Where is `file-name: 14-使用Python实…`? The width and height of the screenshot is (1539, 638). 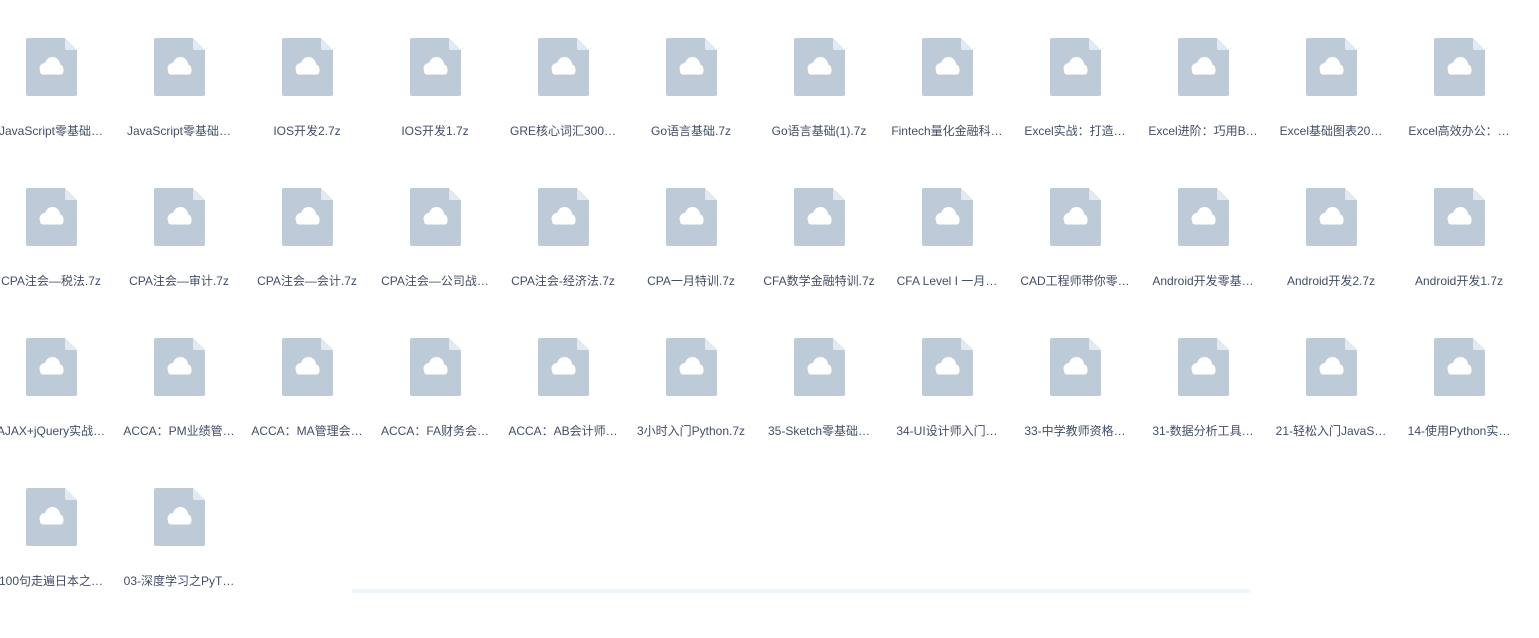 file-name: 14-使用Python实… is located at coordinates (1459, 431).